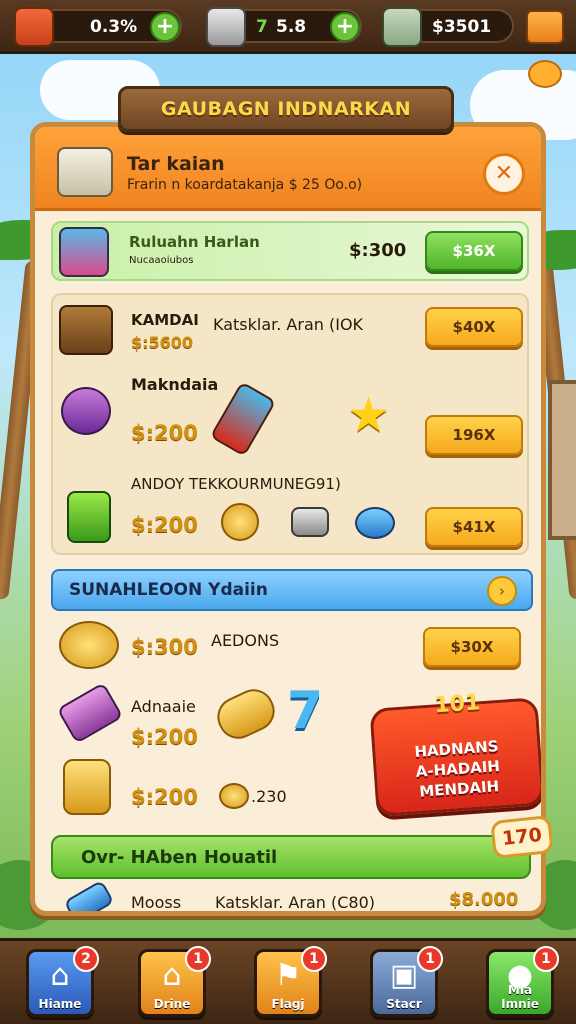 The image size is (576, 1024). What do you see at coordinates (404, 1004) in the screenshot?
I see `nav-storage-label: Stacr` at bounding box center [404, 1004].